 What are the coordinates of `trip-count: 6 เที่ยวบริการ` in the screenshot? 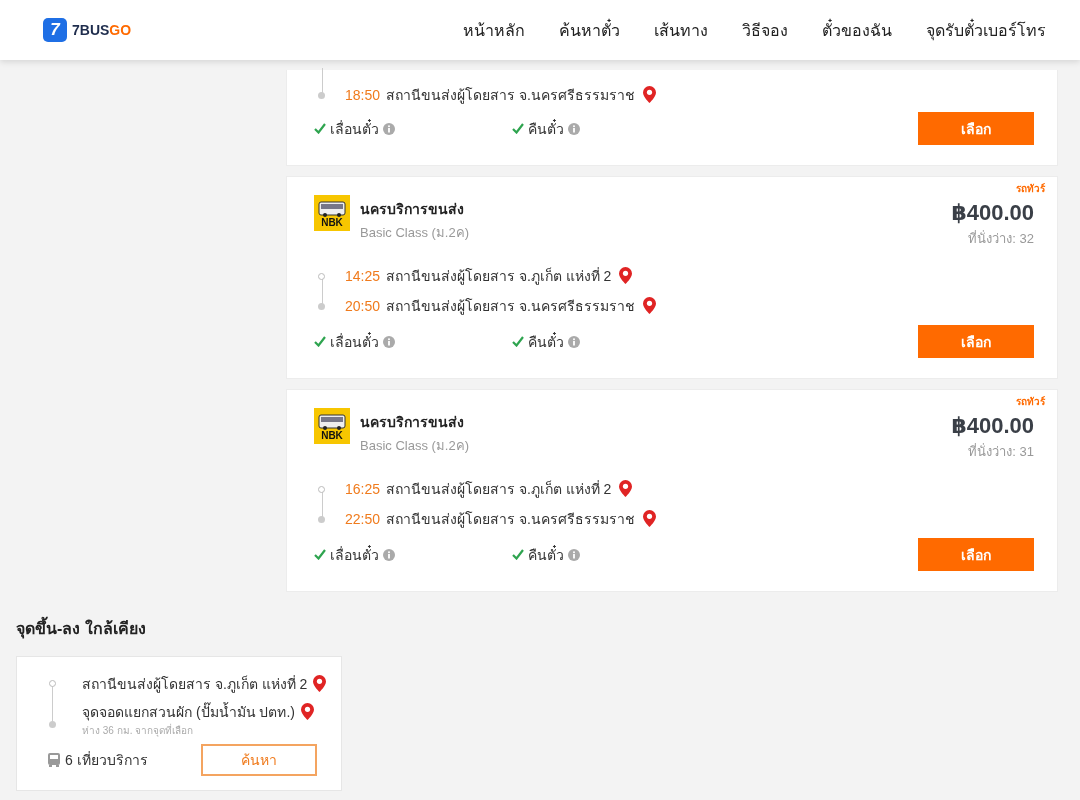 It's located at (106, 760).